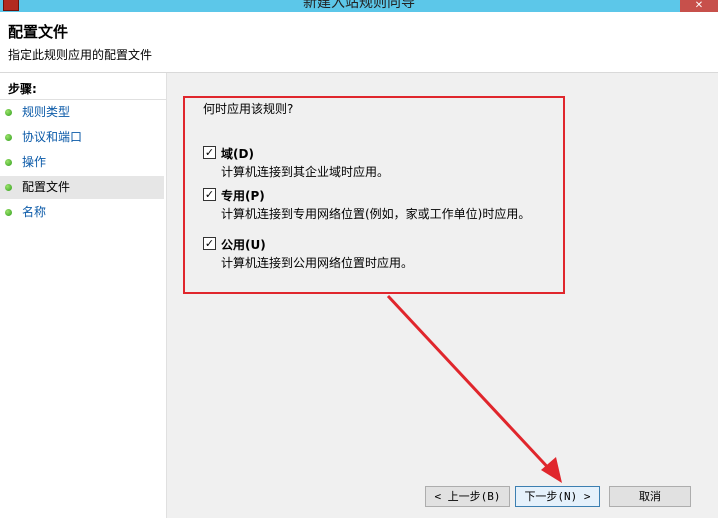  Describe the element at coordinates (471, 385) in the screenshot. I see `annotation-arrow-line` at that location.